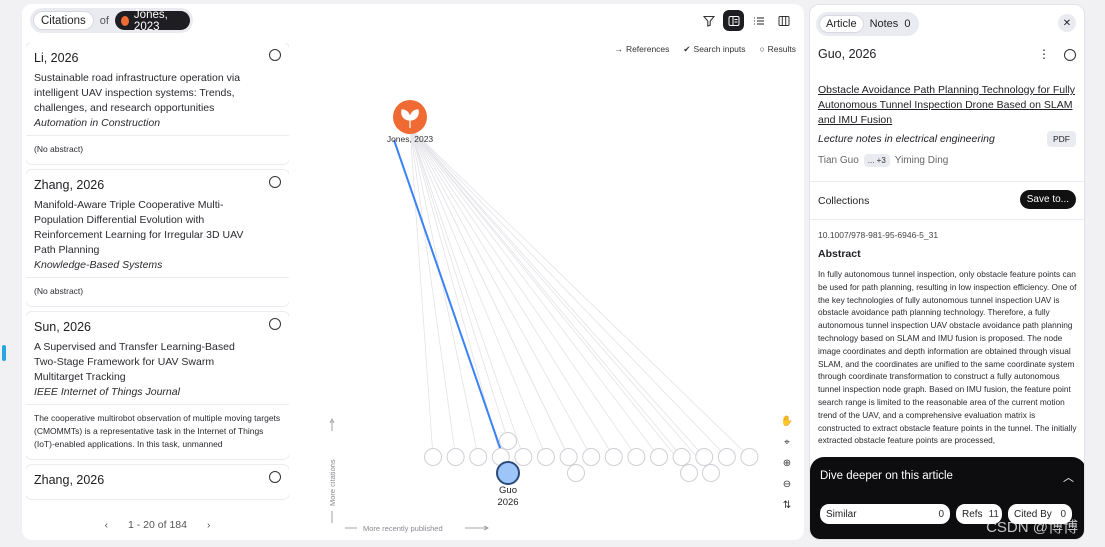 The width and height of the screenshot is (1105, 547). I want to click on card-journal: Knowledge-Based Systems, so click(98, 265).